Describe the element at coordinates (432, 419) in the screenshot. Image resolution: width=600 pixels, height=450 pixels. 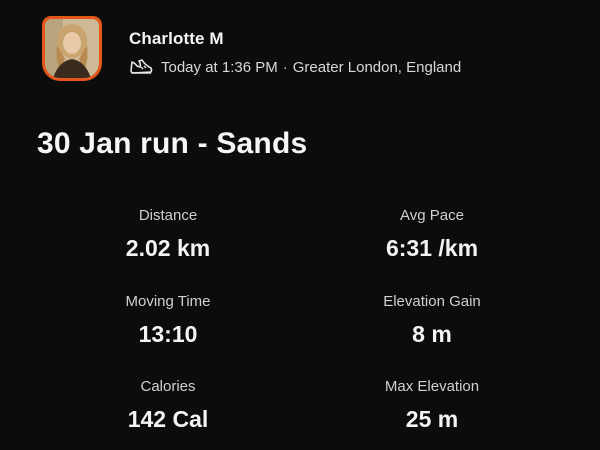
I see `stat-value: 25 m` at that location.